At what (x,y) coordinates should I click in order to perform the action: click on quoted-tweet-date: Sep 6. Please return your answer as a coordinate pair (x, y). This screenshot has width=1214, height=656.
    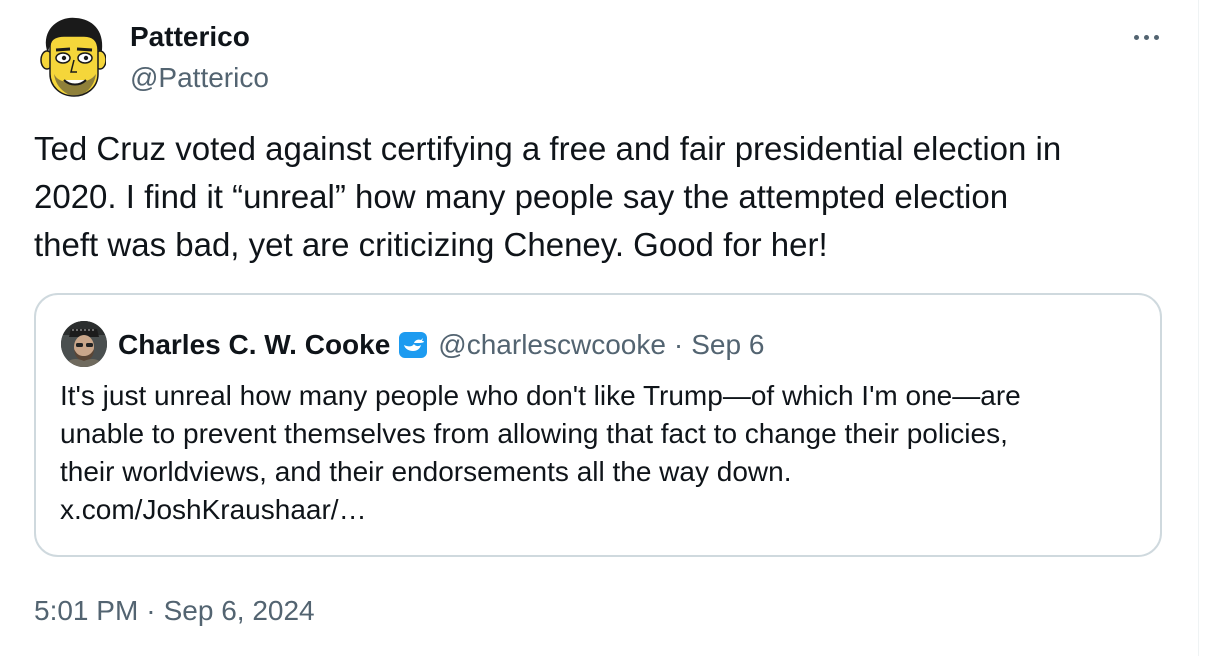
    Looking at the image, I should click on (727, 345).